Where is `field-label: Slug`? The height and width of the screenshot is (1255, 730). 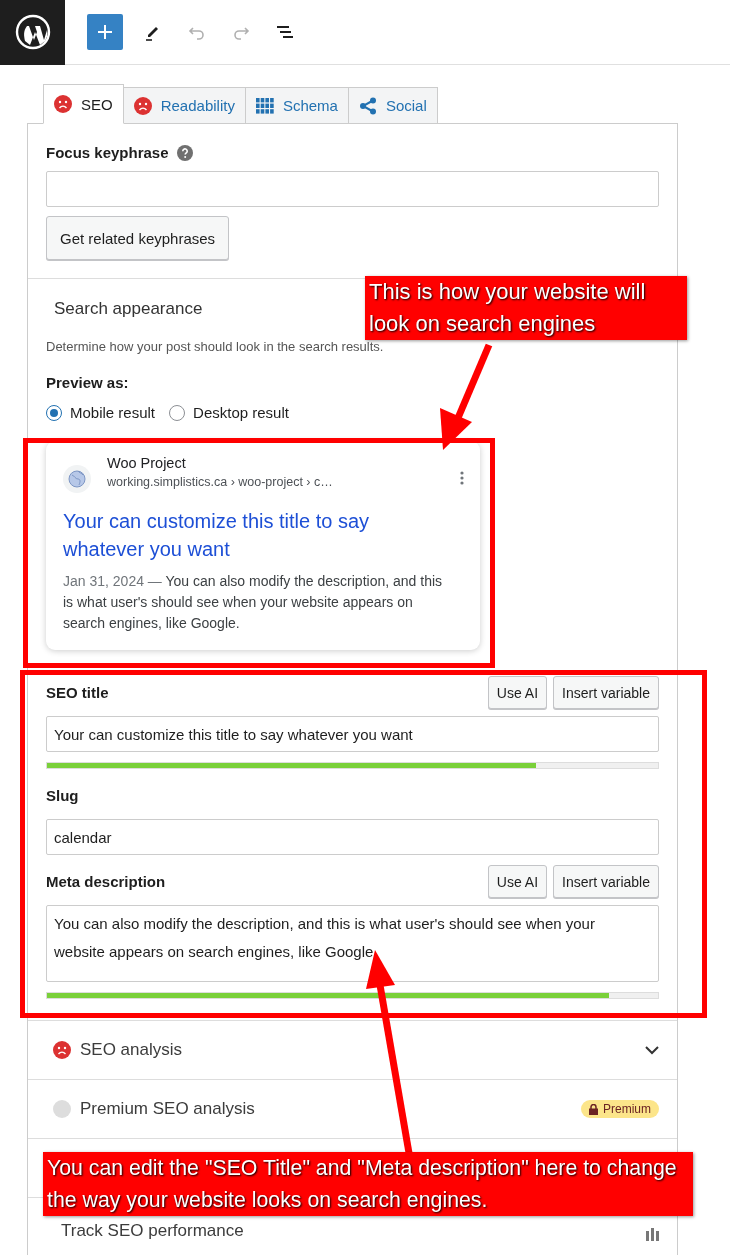 field-label: Slug is located at coordinates (62, 795).